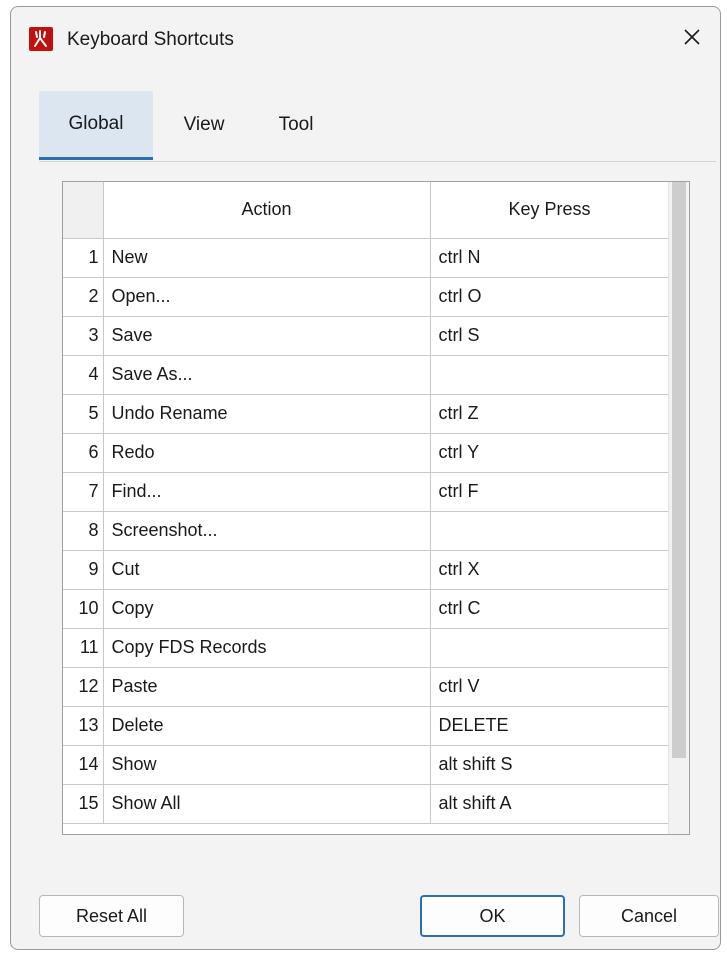 This screenshot has width=727, height=957. I want to click on action-cell: Copy FDS Records, so click(266, 647).